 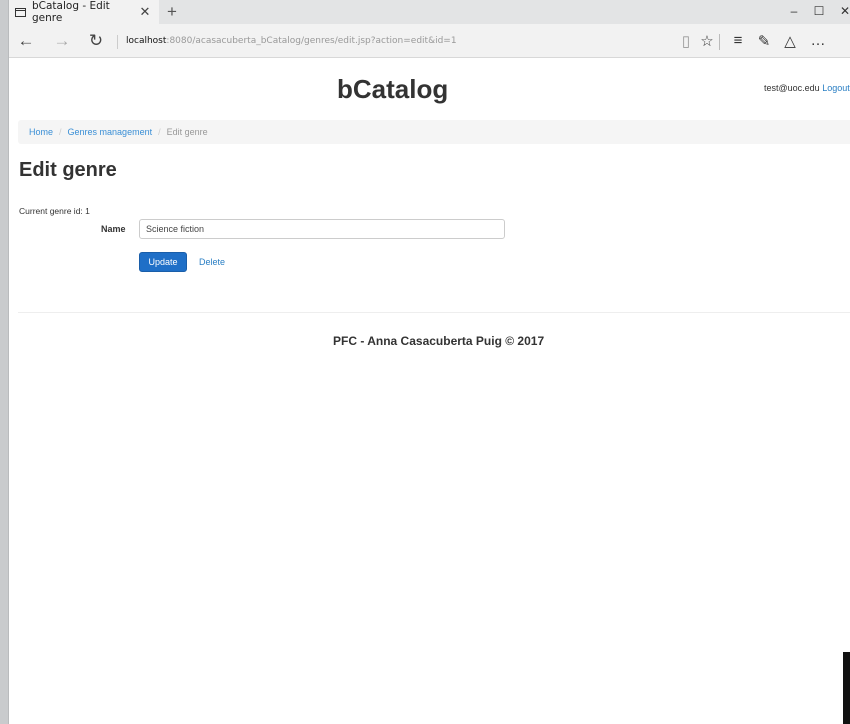 What do you see at coordinates (429, 12) in the screenshot?
I see `tab-bar: bCatalog - Edit genre ✕ + – ☐ ✕` at bounding box center [429, 12].